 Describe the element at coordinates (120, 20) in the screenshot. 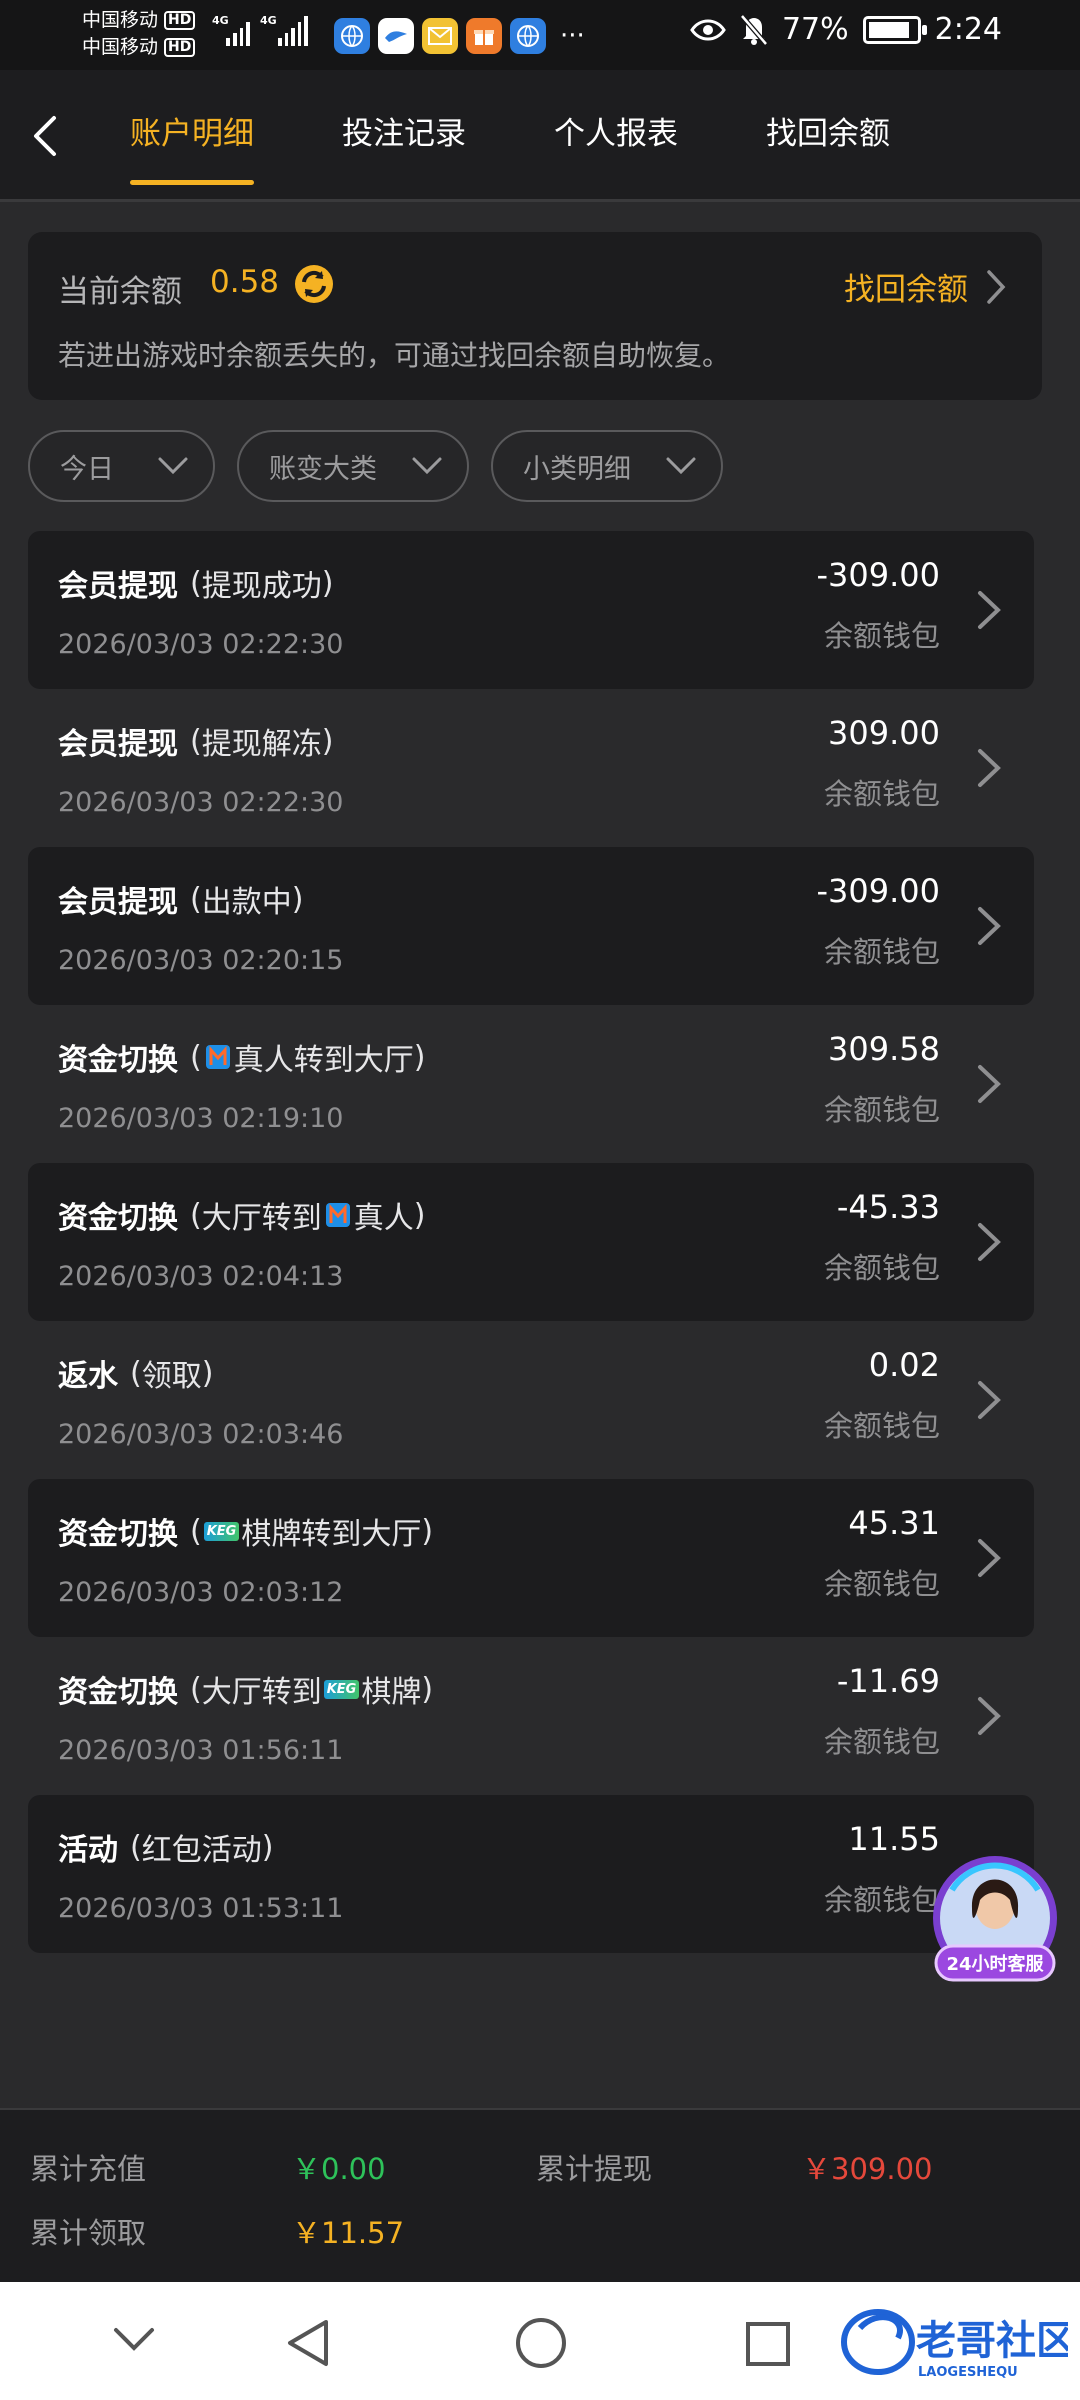

I see `carrier-1: 中国移动` at that location.